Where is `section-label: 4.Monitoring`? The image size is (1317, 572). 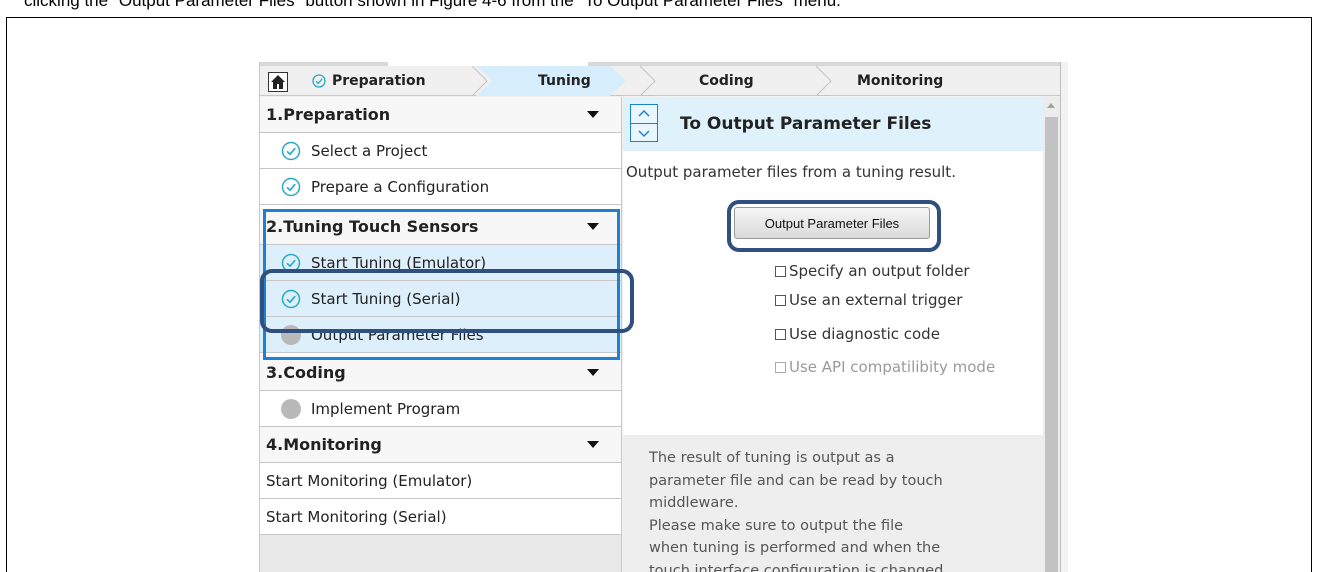
section-label: 4.Monitoring is located at coordinates (324, 444).